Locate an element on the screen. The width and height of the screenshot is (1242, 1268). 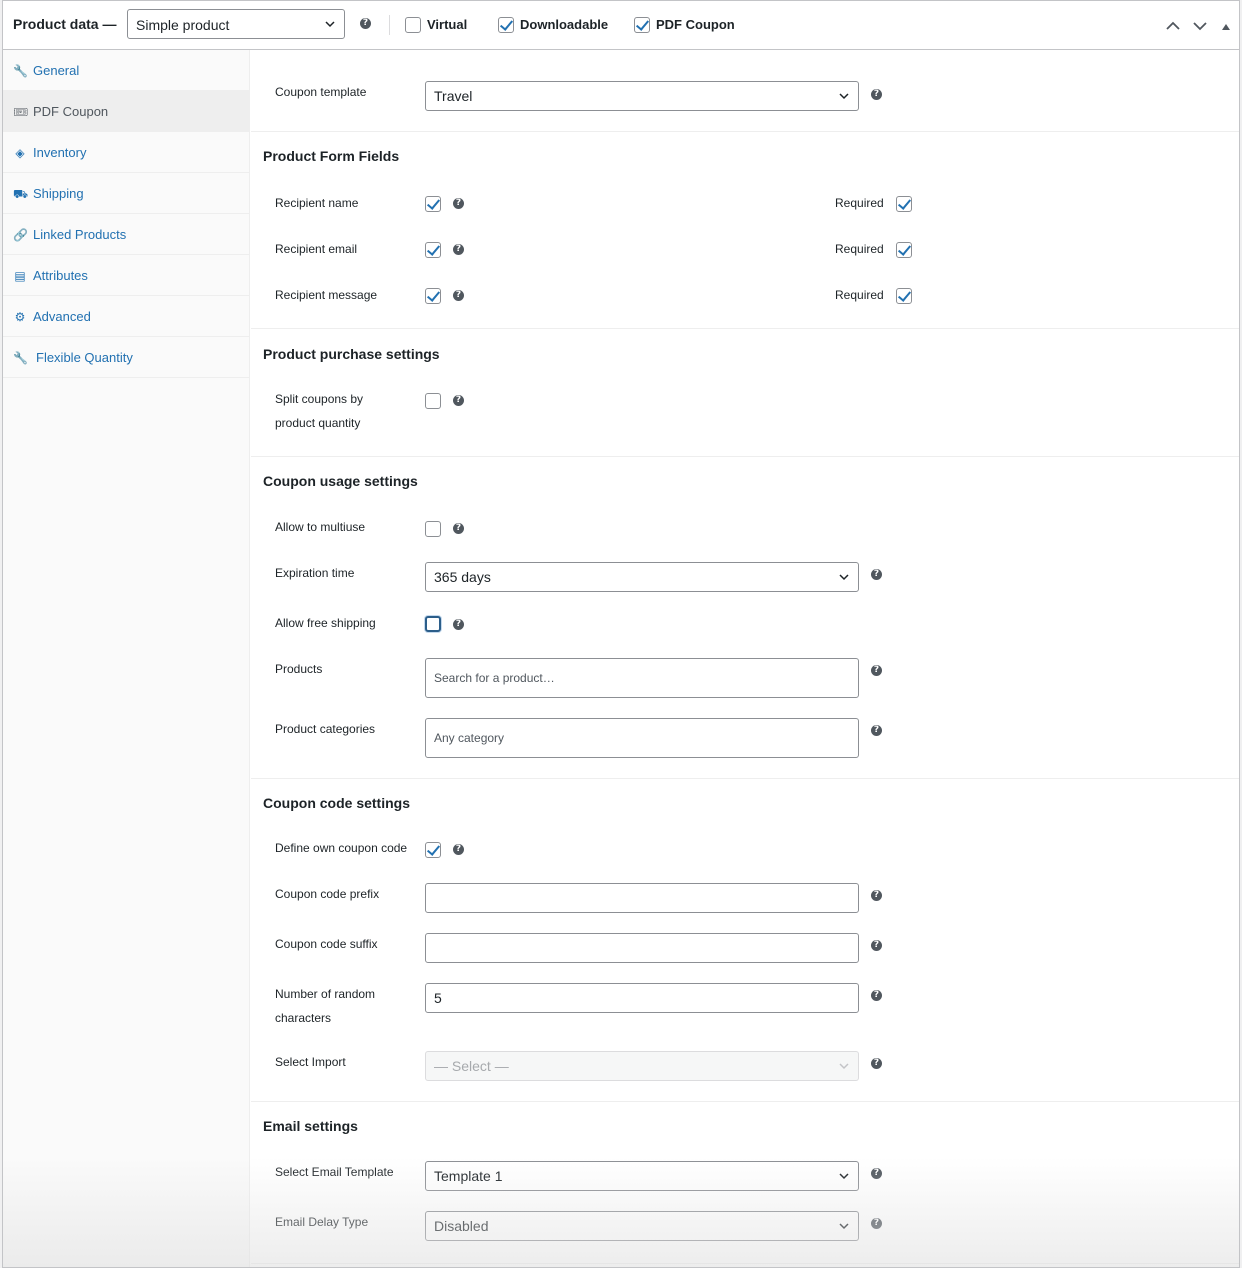
gear-icon: ⚙ is located at coordinates (20, 317).